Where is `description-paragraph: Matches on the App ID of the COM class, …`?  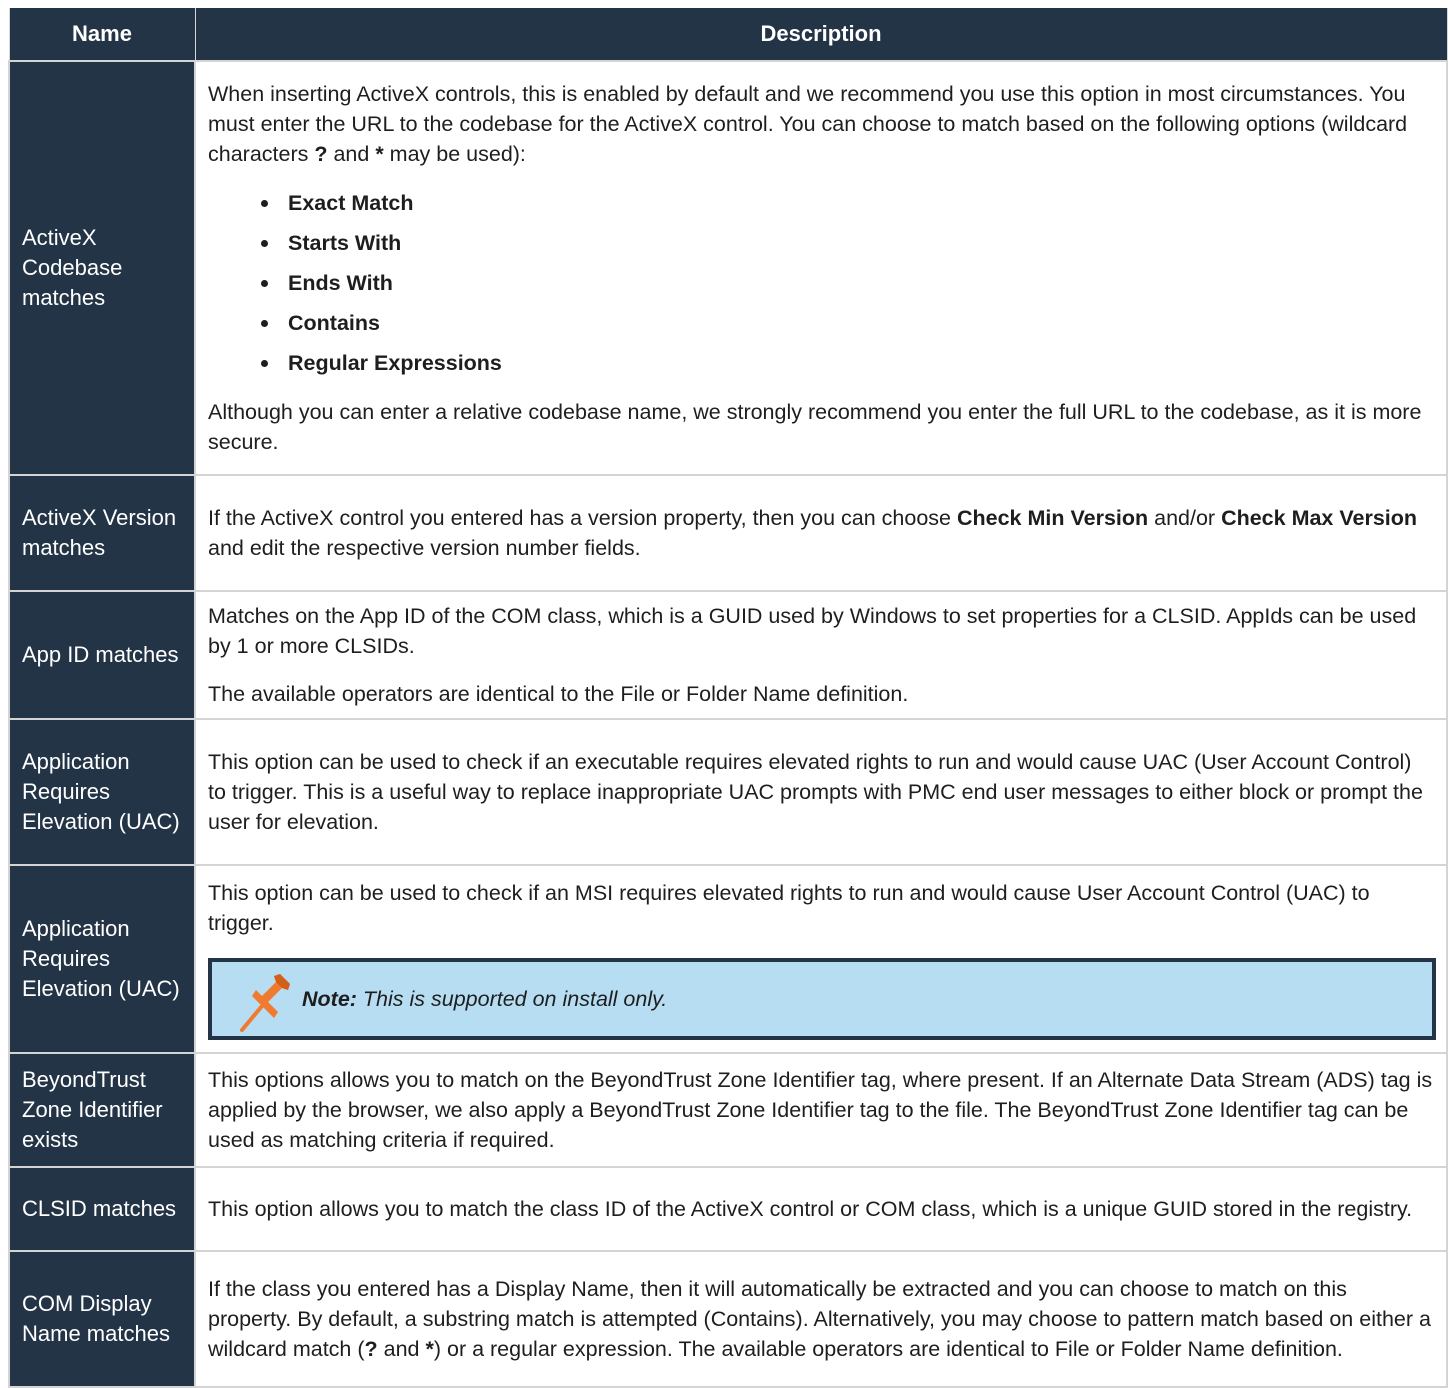 description-paragraph: Matches on the App ID of the COM class, … is located at coordinates (812, 631).